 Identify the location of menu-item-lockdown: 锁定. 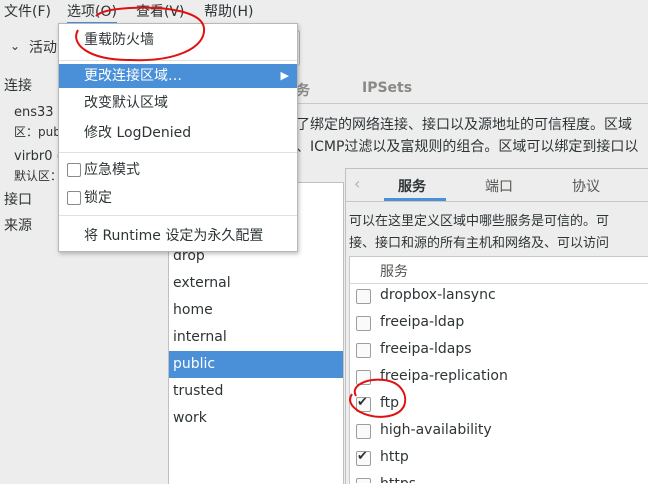
(178, 198).